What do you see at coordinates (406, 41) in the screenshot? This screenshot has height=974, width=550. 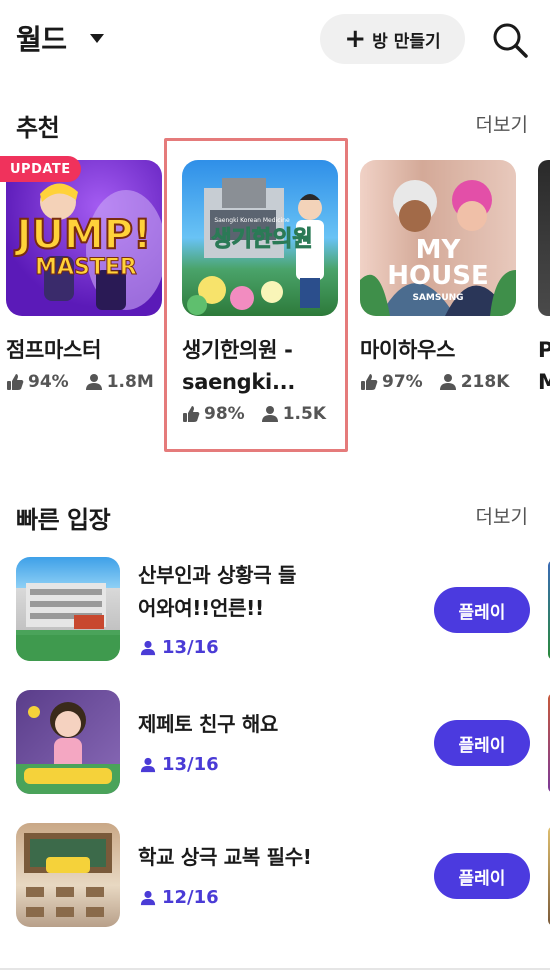 I see `create-room-label: 방 만들기` at bounding box center [406, 41].